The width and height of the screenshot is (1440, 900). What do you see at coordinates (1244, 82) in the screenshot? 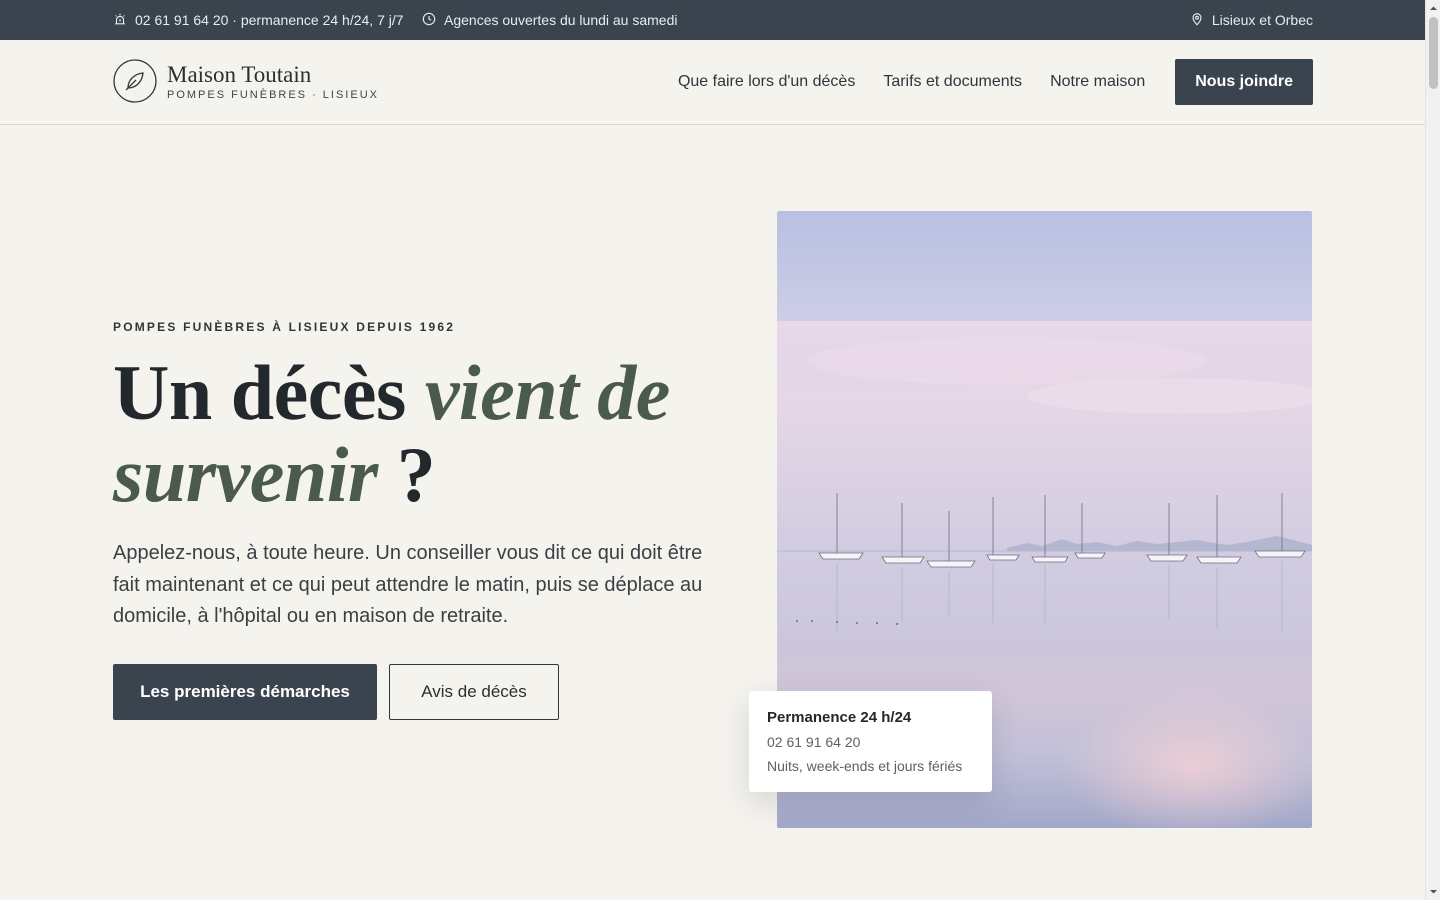
I see `contact-button: Nous joindre` at bounding box center [1244, 82].